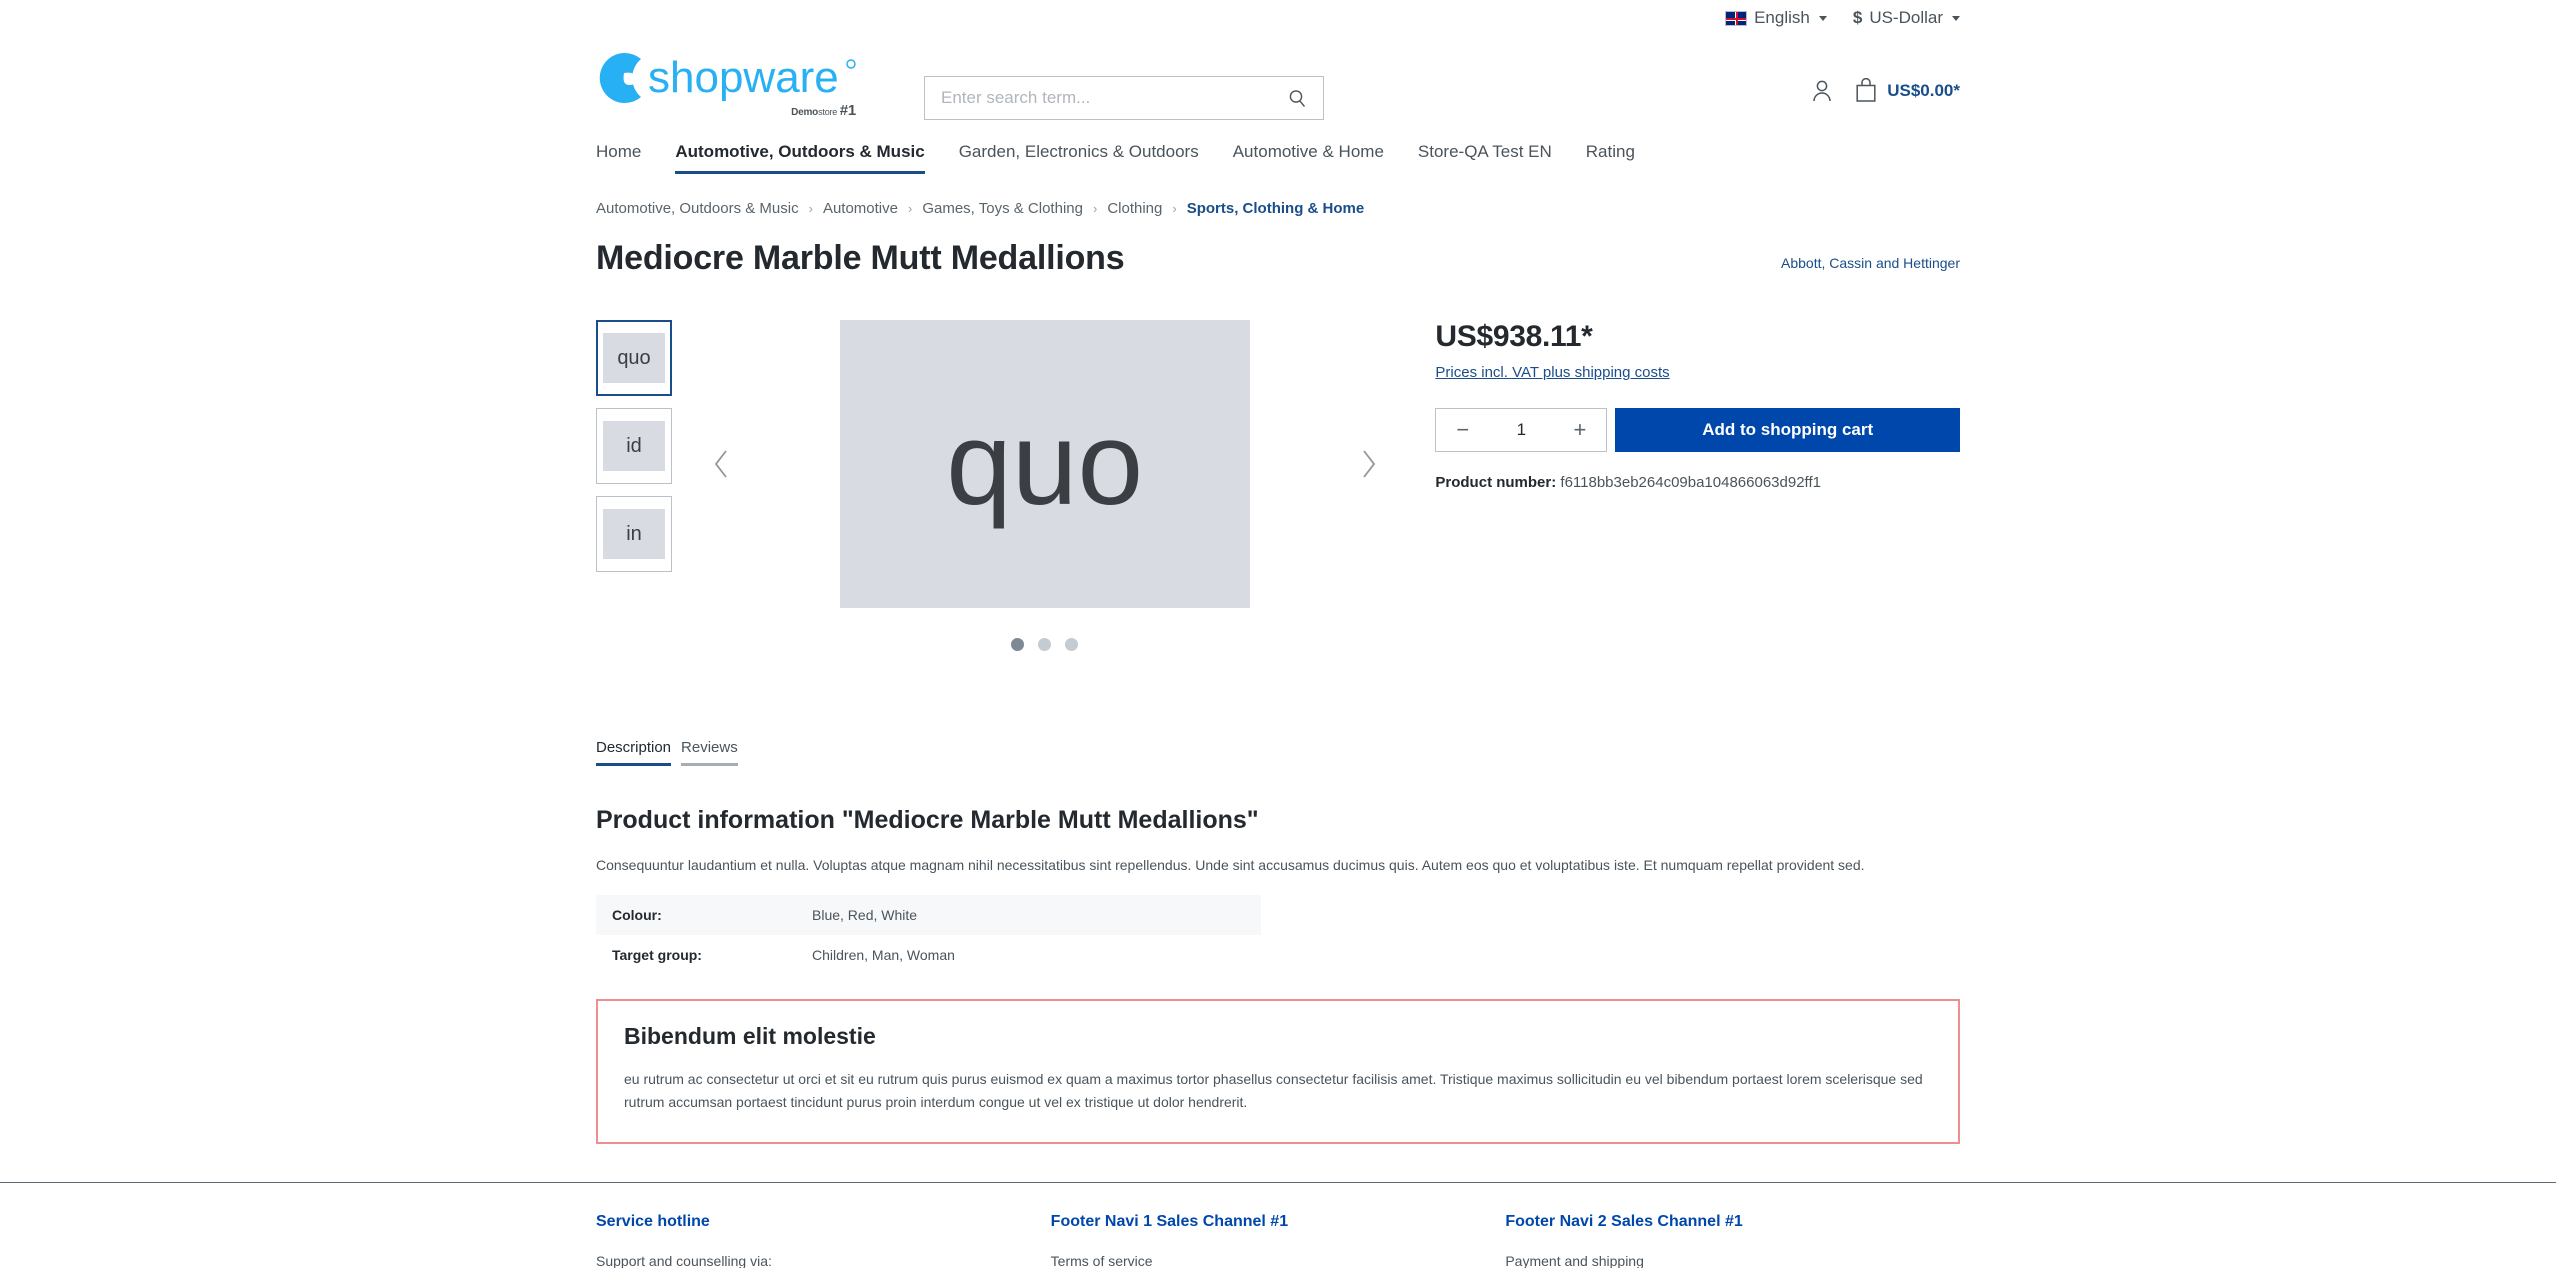 The height and width of the screenshot is (1268, 2556). What do you see at coordinates (1002, 208) in the screenshot?
I see `breadcrumb-item: Games, Toys & Clothing` at bounding box center [1002, 208].